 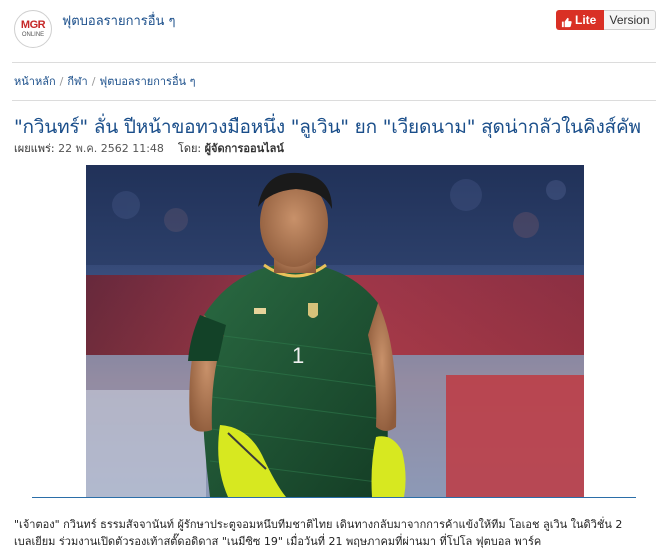 I want to click on jersey-number: 1, so click(x=298, y=355).